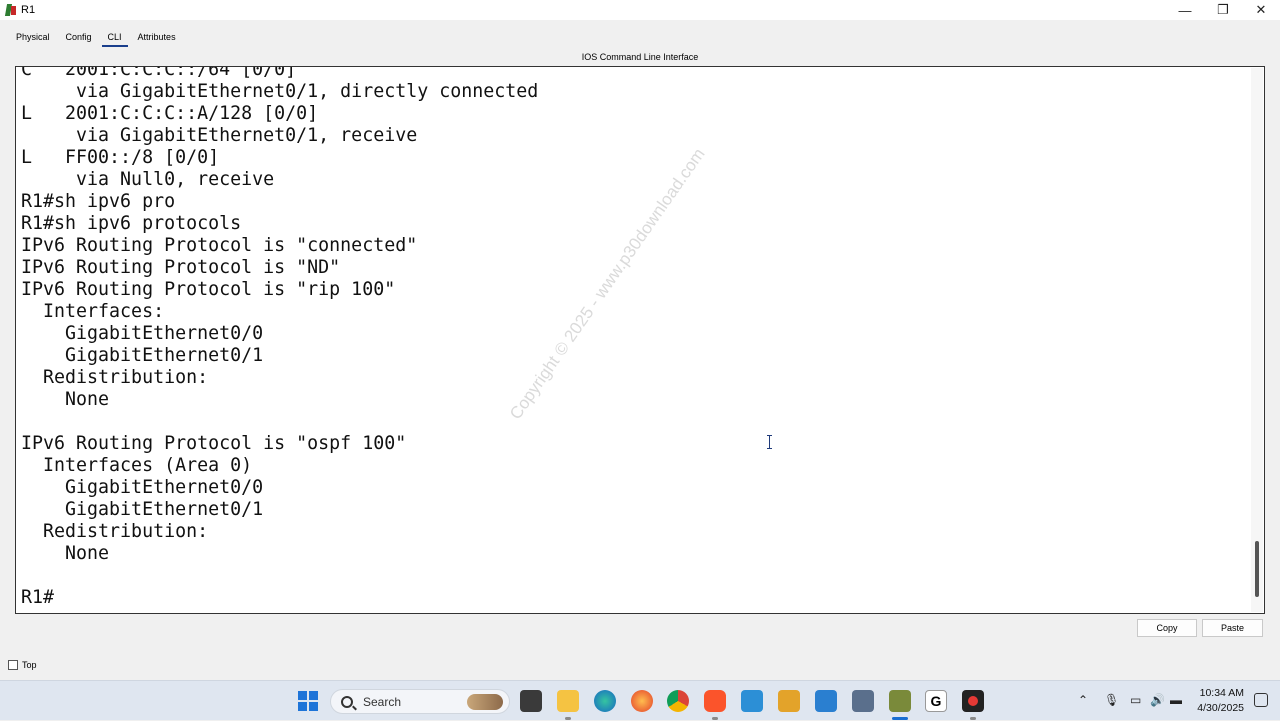 This screenshot has width=1280, height=721. I want to click on network-icon, so click(863, 701).